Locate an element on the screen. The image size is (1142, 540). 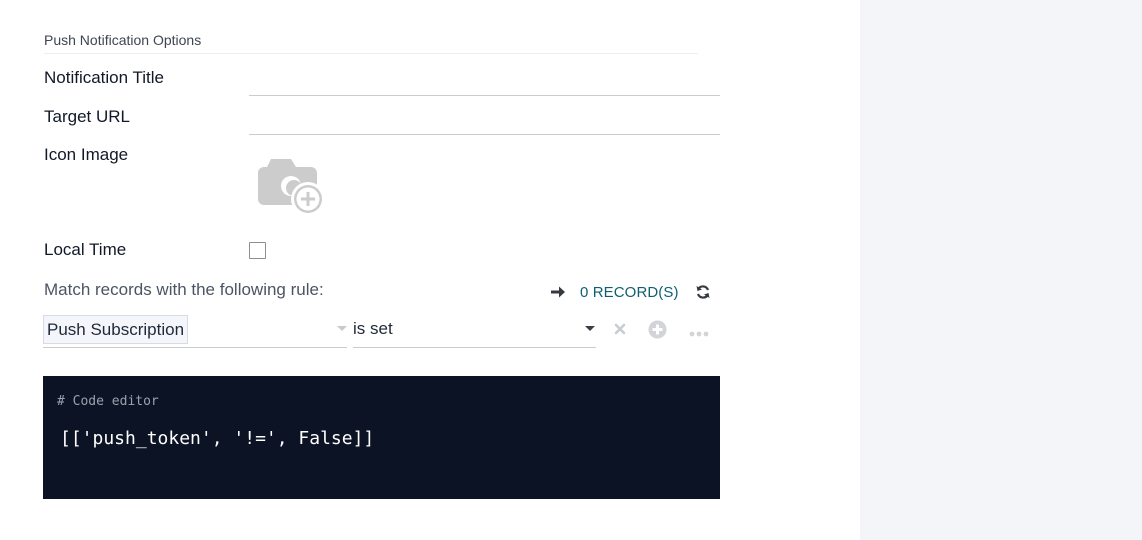
target-url-input is located at coordinates (484, 120).